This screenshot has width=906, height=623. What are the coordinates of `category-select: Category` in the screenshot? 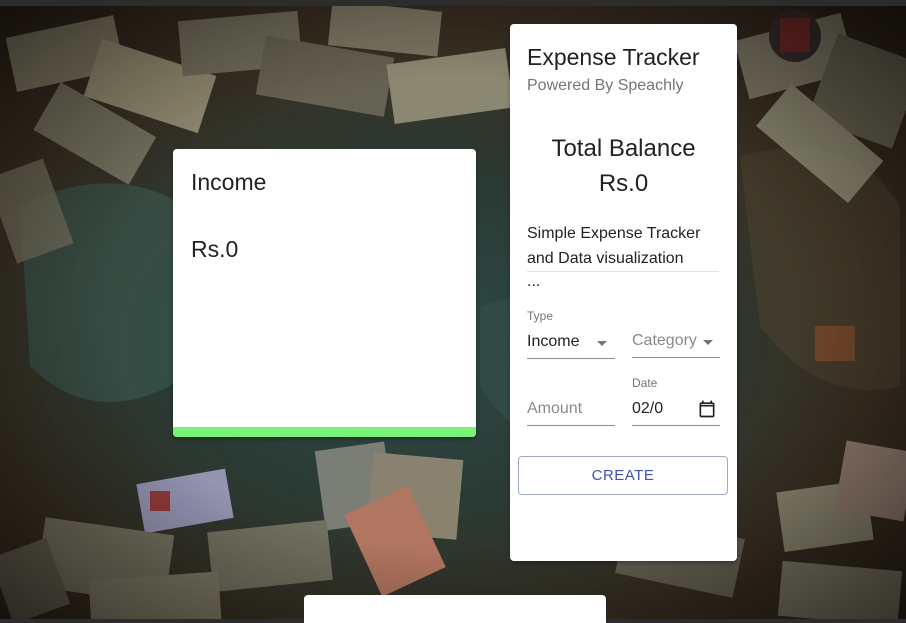 It's located at (676, 343).